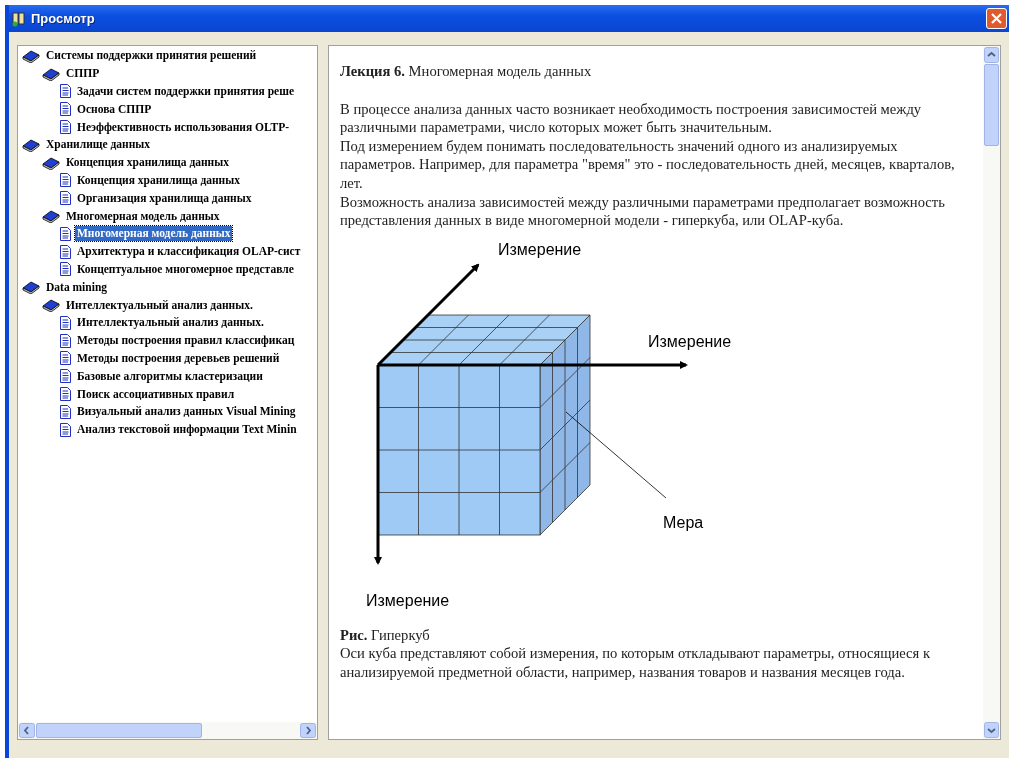 The height and width of the screenshot is (758, 1009). Describe the element at coordinates (178, 358) in the screenshot. I see `tree-item: Методы построения деревьев решений` at that location.